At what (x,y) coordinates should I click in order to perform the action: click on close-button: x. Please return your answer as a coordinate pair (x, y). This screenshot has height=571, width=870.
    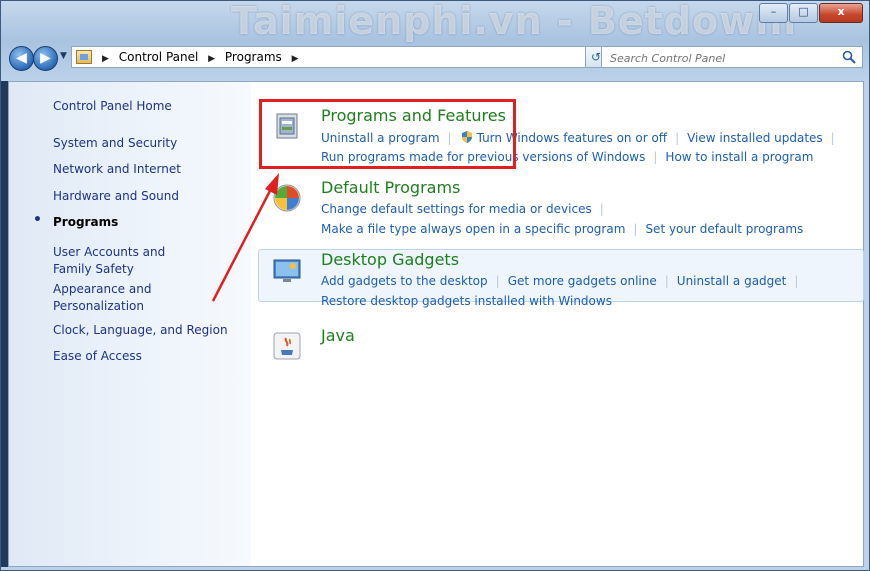
    Looking at the image, I should click on (841, 13).